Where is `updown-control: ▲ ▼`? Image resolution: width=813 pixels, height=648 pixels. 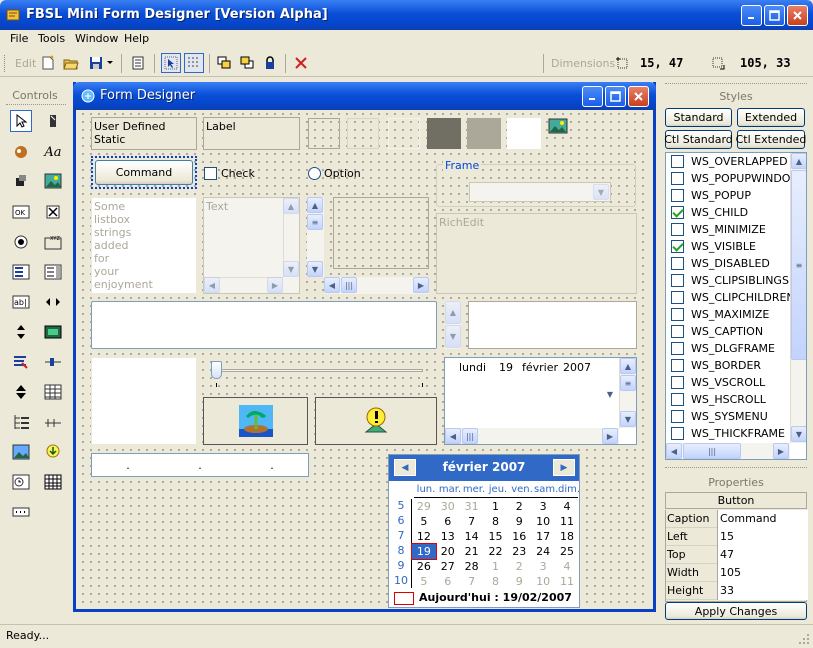 updown-control: ▲ ▼ is located at coordinates (453, 325).